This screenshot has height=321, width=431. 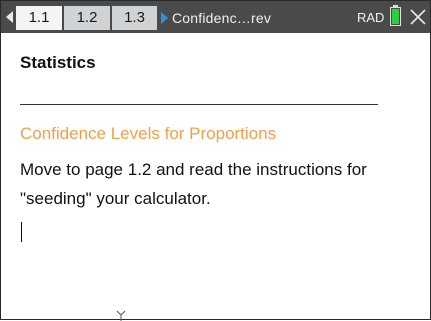 I want to click on tab-page-1-3: 1.3, so click(x=134, y=18).